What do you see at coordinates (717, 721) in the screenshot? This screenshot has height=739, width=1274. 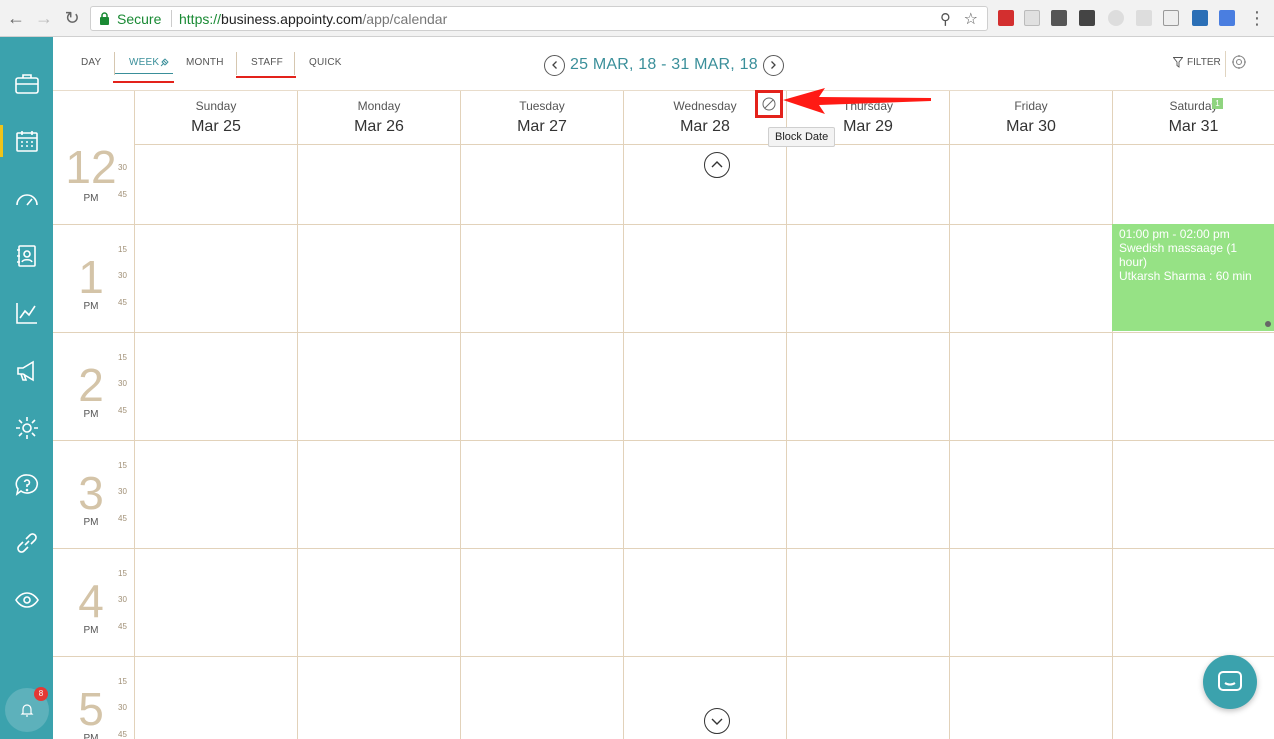 I see `scroll-down-button` at bounding box center [717, 721].